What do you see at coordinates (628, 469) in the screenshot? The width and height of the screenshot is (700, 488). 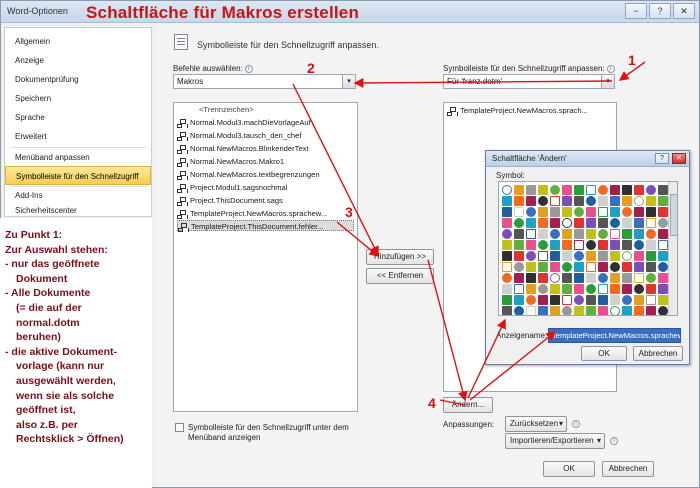 I see `cancel-button: Abbrechen` at bounding box center [628, 469].